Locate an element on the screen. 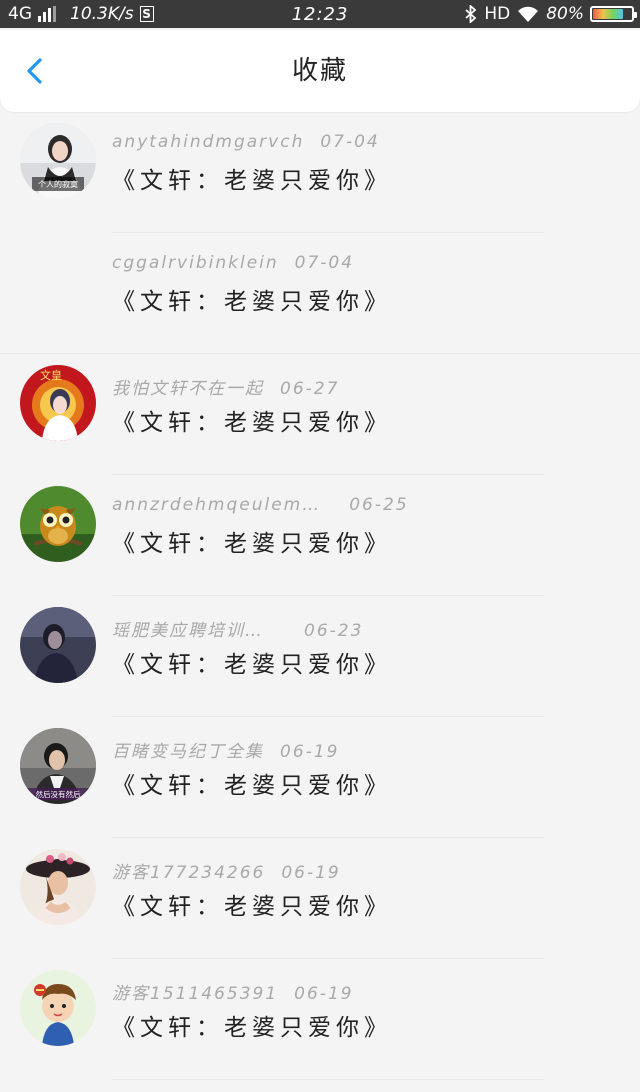 Image resolution: width=640 pixels, height=1092 pixels. battery-icon is located at coordinates (613, 14).